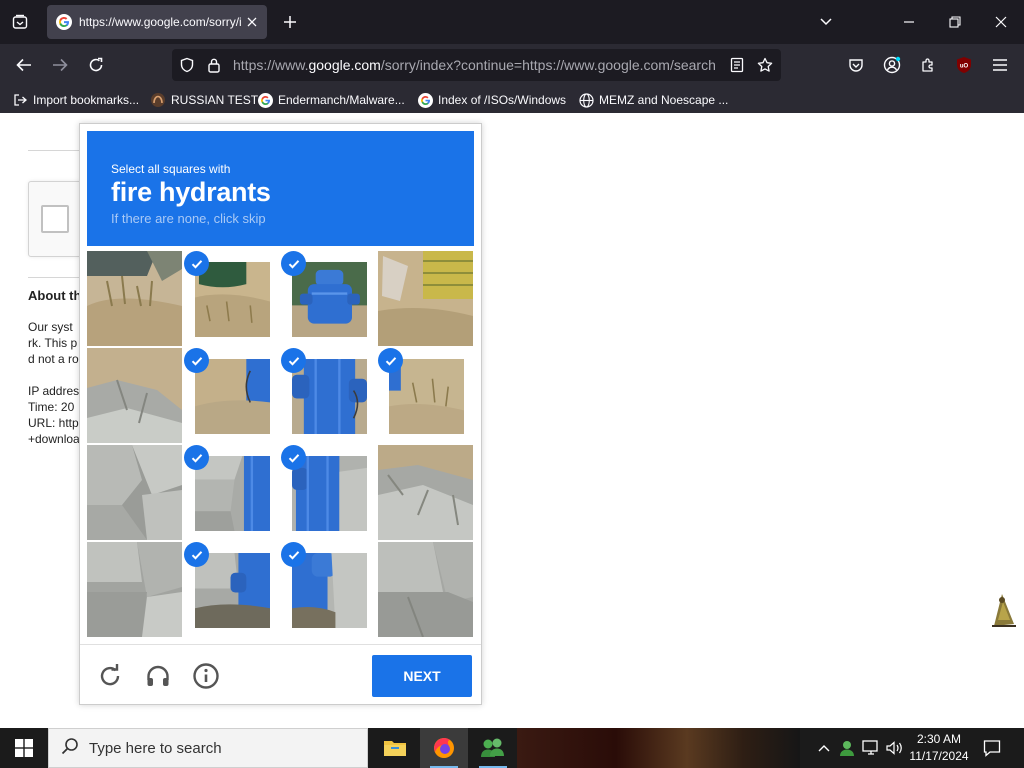 The image size is (1024, 768). Describe the element at coordinates (826, 22) in the screenshot. I see `chevron-down-icon` at that location.